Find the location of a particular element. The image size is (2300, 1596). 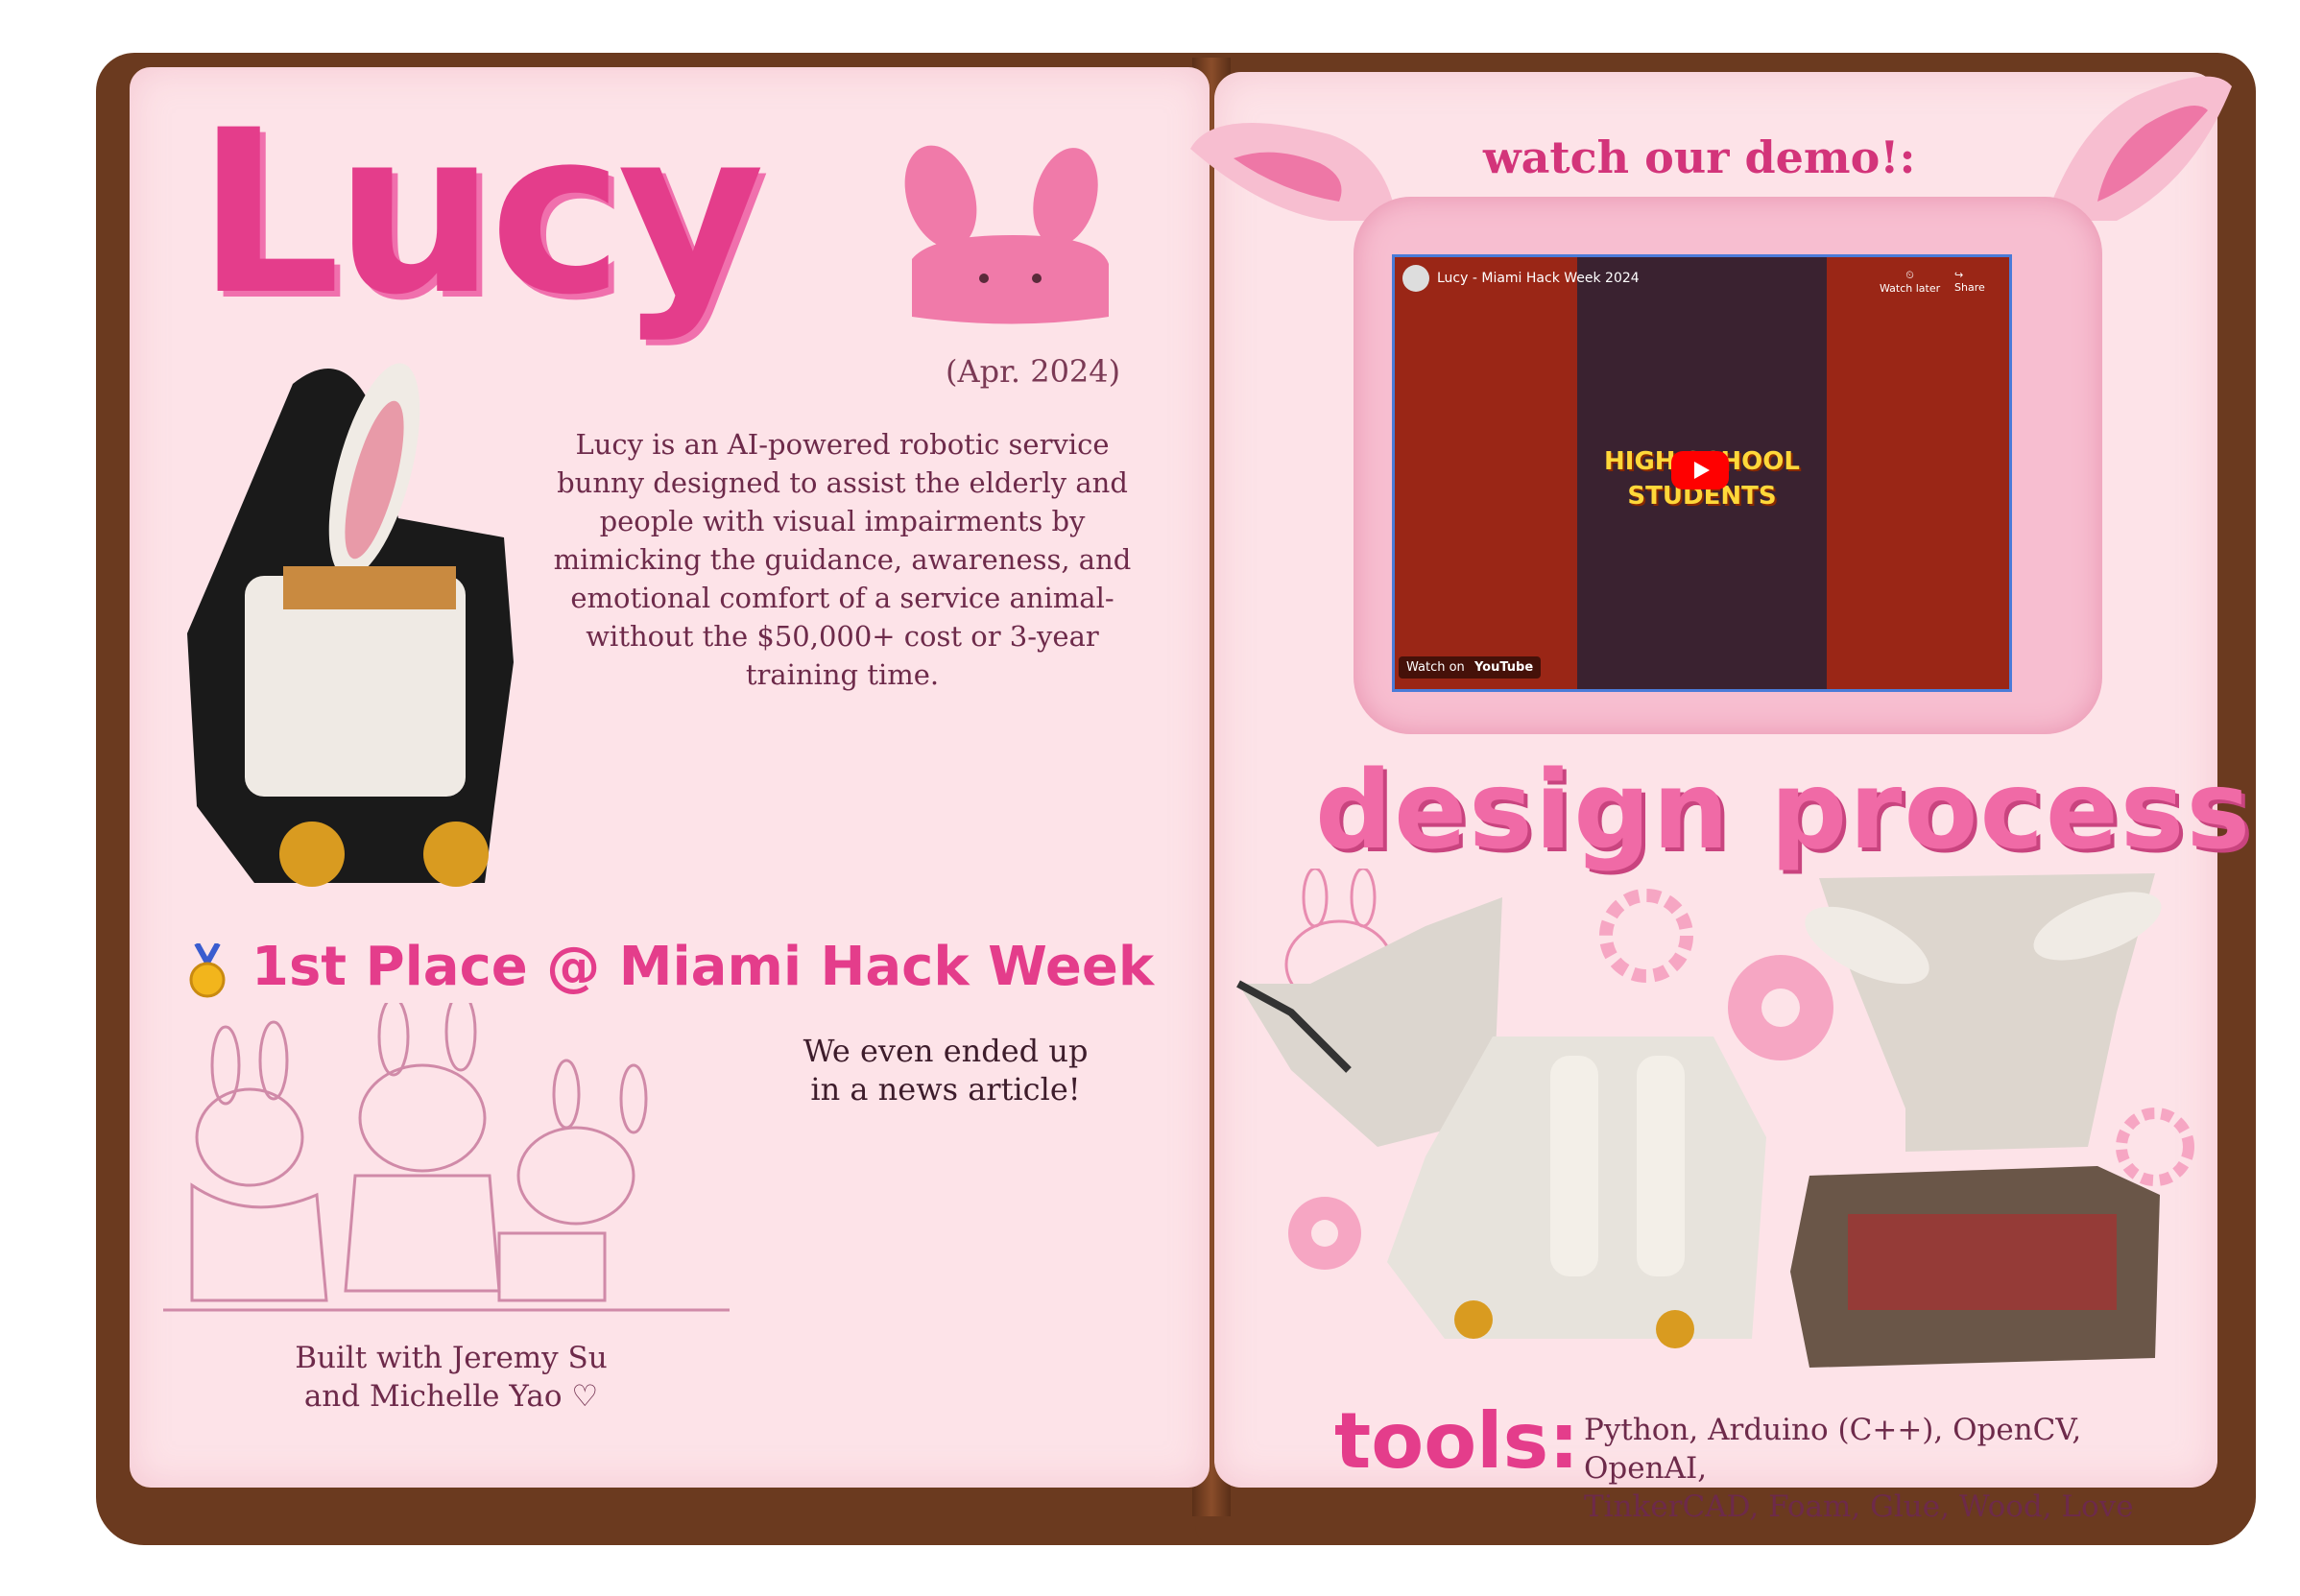

credits-note: Built with Jeremy Su and Michelle Yao ♡ is located at coordinates (451, 1377).